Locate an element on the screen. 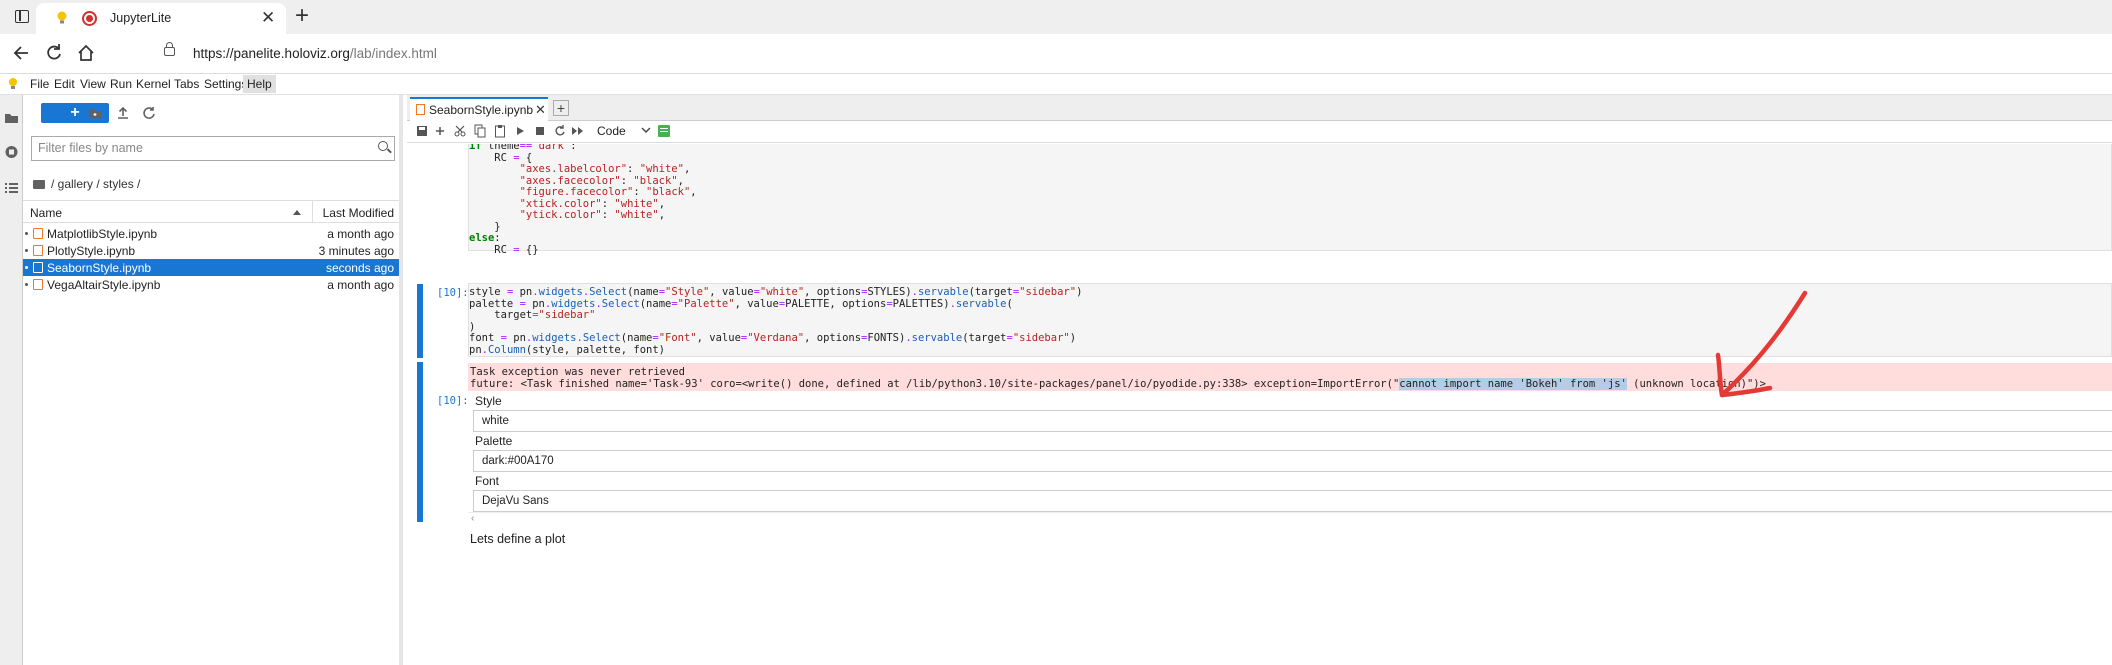  style-select: white is located at coordinates (1292, 421).